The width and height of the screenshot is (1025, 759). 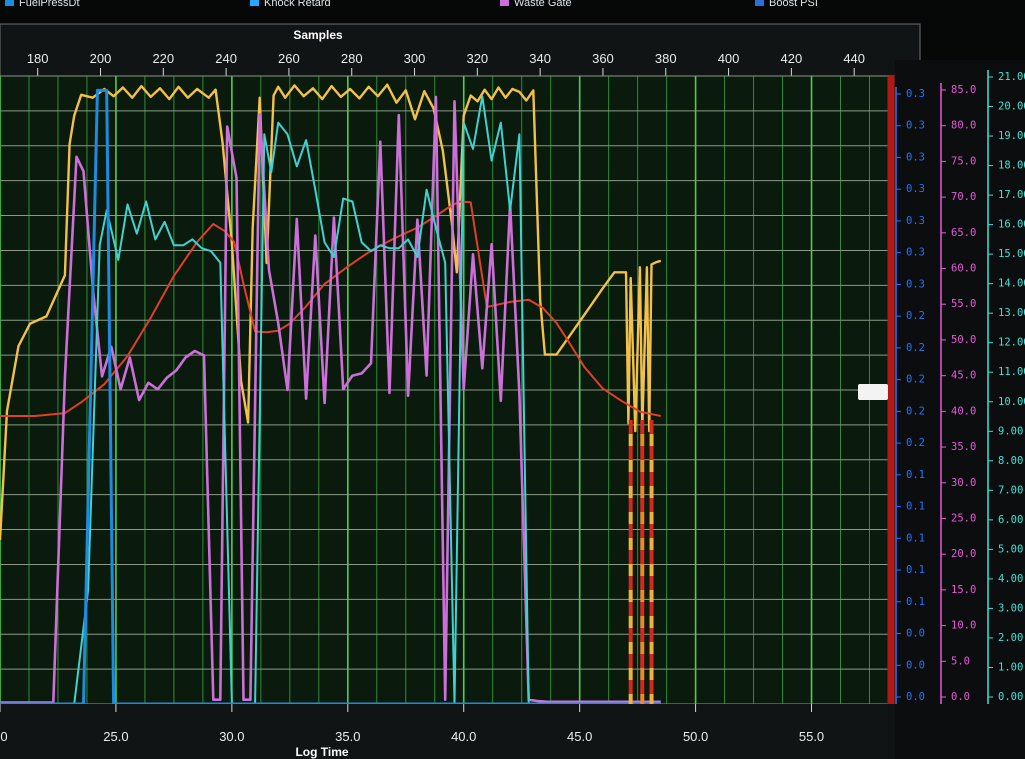 What do you see at coordinates (38, 58) in the screenshot?
I see `top-tick-label: 180` at bounding box center [38, 58].